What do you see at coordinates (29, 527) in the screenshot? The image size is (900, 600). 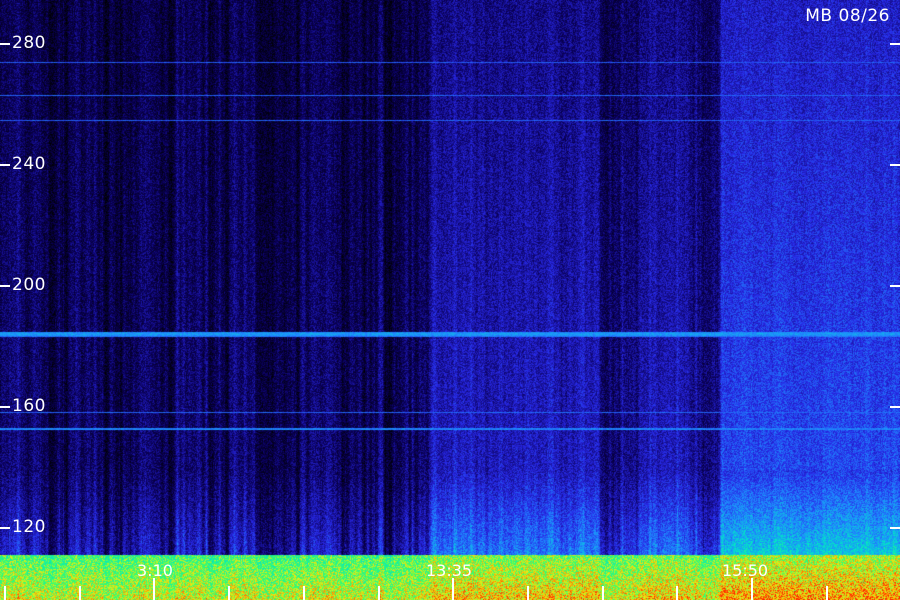 I see `y-label-120: 120` at bounding box center [29, 527].